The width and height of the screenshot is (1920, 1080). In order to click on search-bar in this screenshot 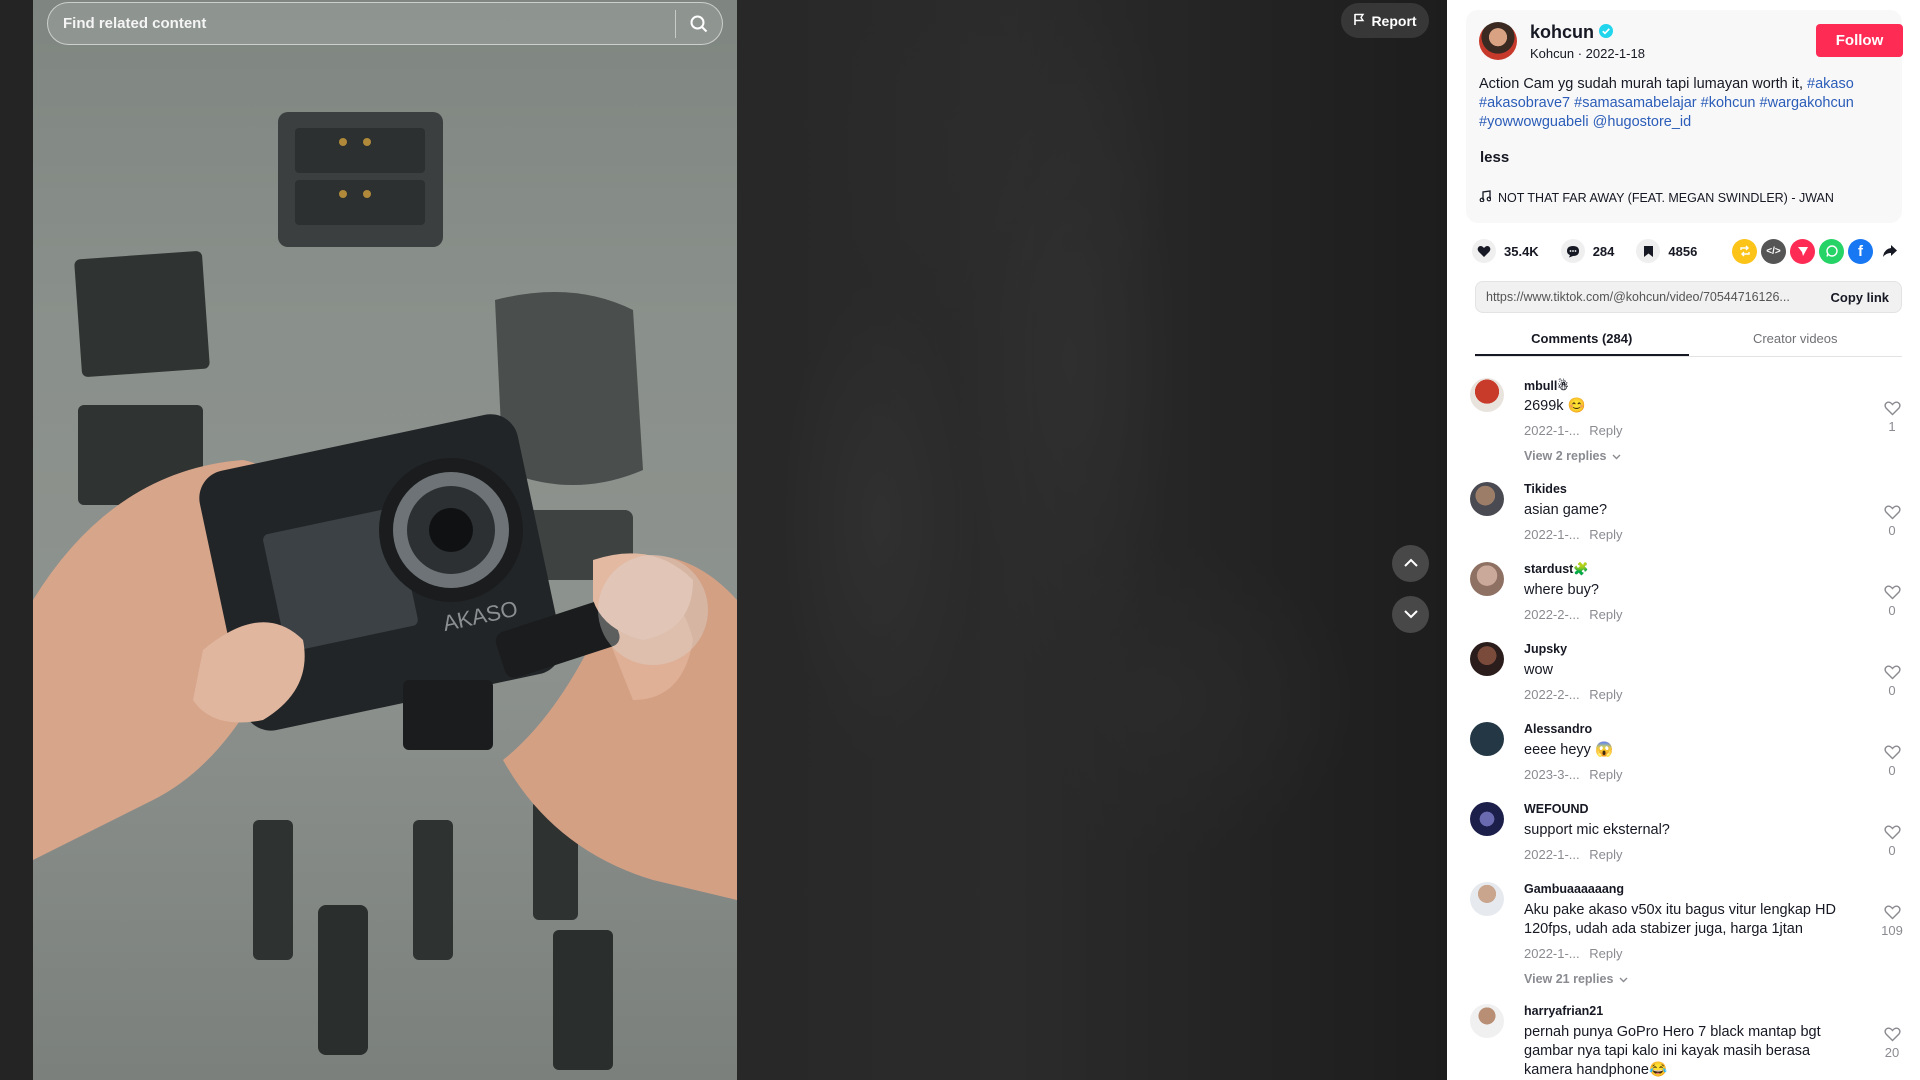, I will do `click(385, 23)`.